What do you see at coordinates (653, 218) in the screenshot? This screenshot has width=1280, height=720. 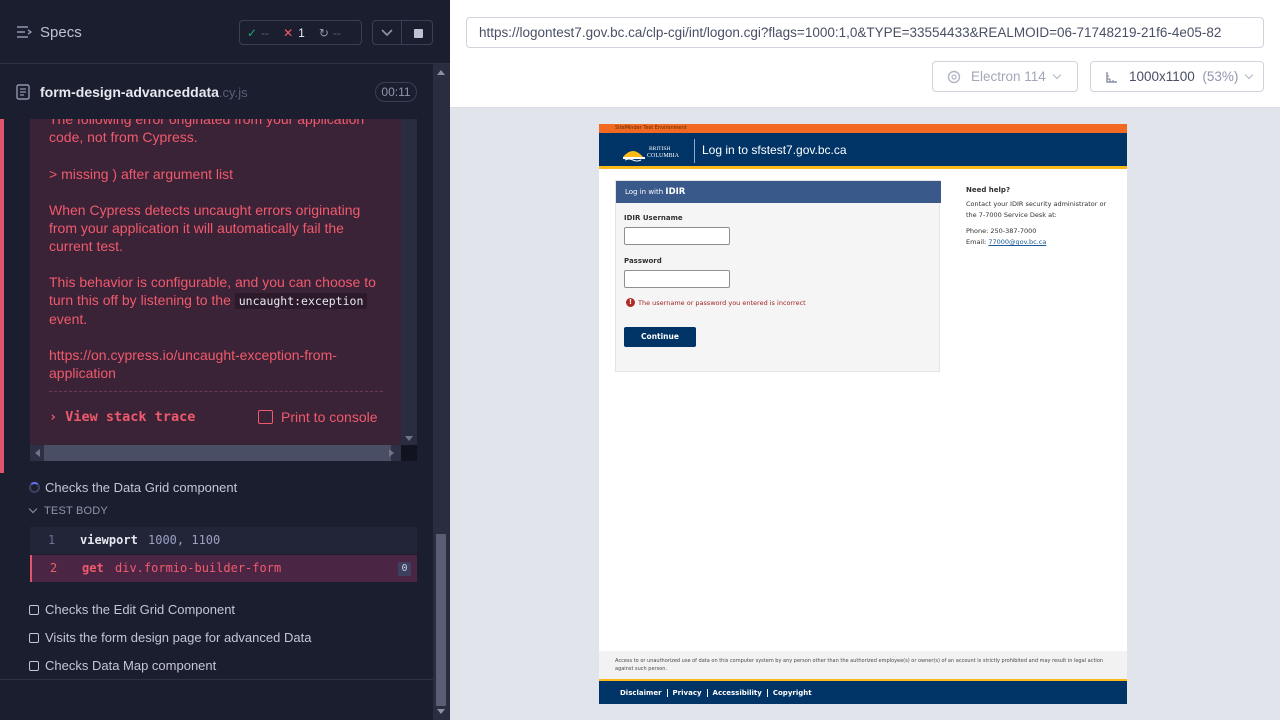 I see `username-label: IDIR Username` at bounding box center [653, 218].